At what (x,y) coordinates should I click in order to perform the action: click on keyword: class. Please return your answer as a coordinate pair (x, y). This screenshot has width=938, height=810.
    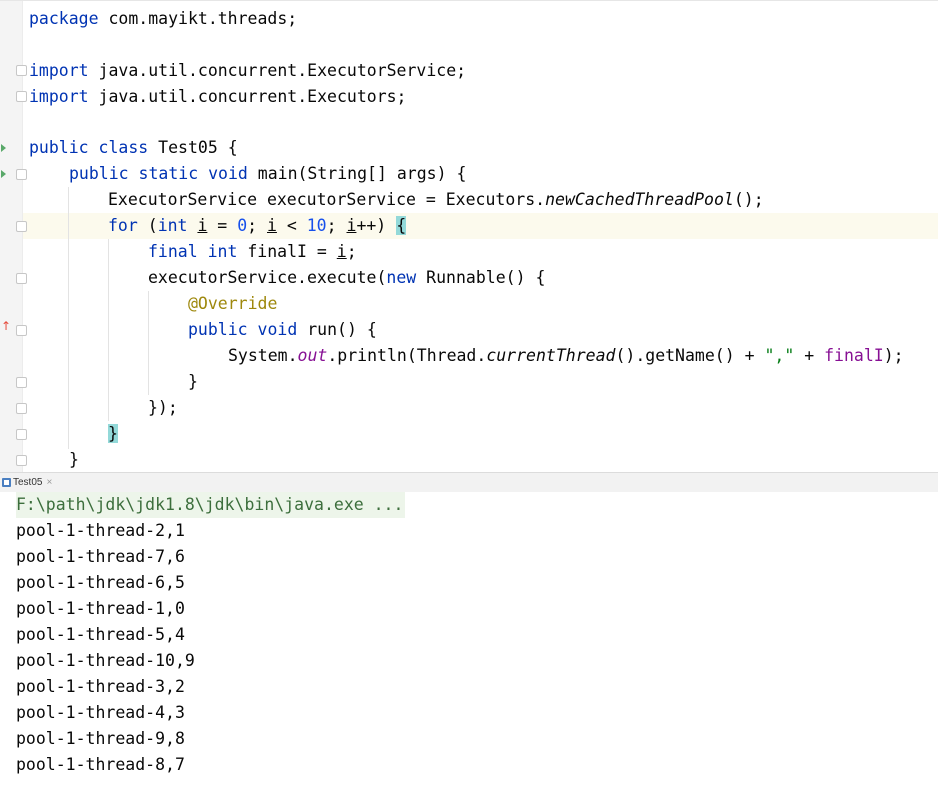
    Looking at the image, I should click on (118, 147).